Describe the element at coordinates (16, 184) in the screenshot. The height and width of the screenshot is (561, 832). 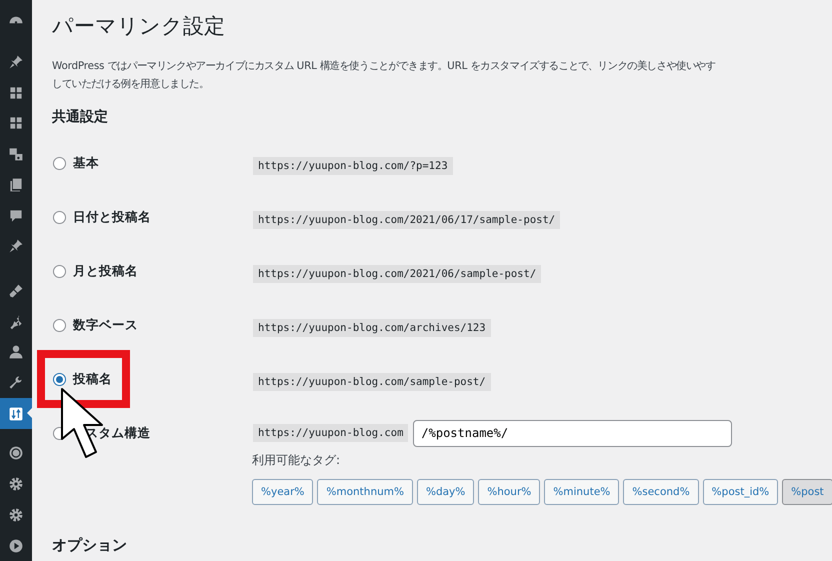
I see `pages-icon` at that location.